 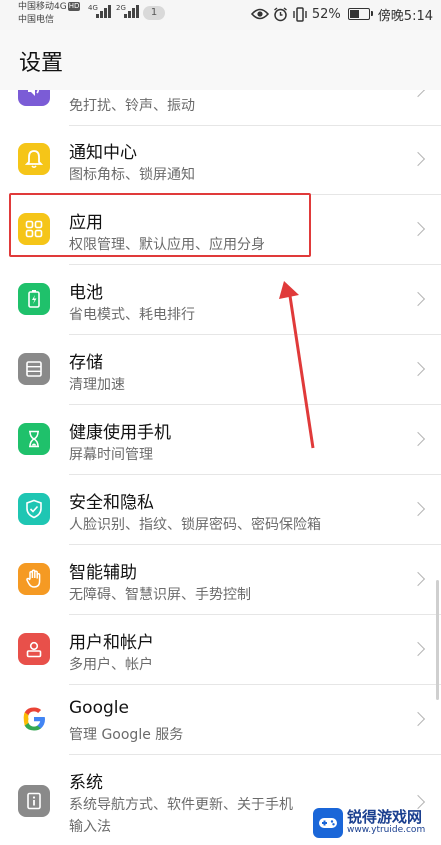 What do you see at coordinates (111, 665) in the screenshot?
I see `settings-item-subtitle: 多用户、帐户` at bounding box center [111, 665].